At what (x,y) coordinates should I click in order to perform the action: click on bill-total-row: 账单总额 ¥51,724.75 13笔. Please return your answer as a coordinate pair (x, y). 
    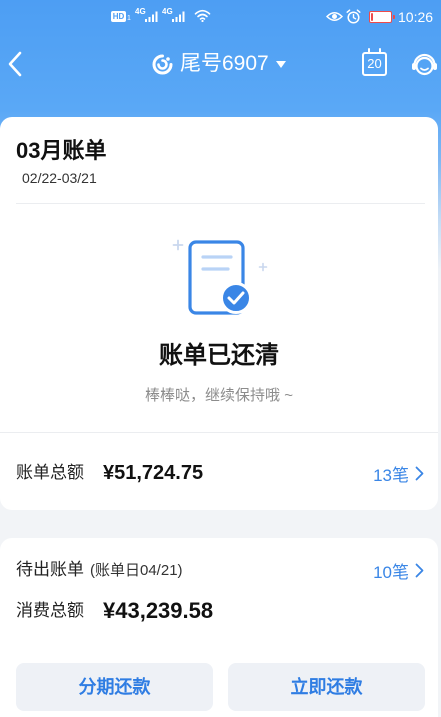
    Looking at the image, I should click on (219, 473).